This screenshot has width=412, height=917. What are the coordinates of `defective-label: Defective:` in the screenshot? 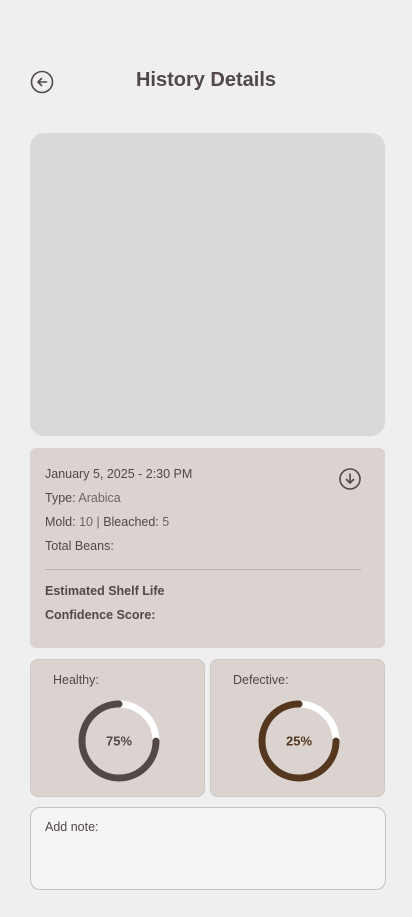 It's located at (261, 680).